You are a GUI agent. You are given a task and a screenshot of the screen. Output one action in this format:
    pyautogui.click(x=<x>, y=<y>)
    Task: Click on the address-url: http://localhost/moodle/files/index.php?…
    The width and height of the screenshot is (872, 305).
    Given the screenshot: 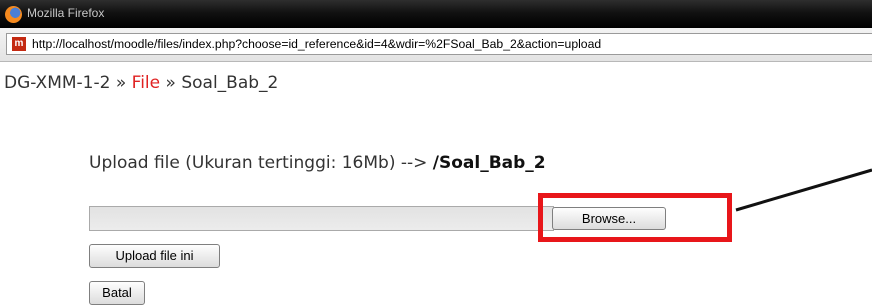 What is the action you would take?
    pyautogui.click(x=316, y=44)
    